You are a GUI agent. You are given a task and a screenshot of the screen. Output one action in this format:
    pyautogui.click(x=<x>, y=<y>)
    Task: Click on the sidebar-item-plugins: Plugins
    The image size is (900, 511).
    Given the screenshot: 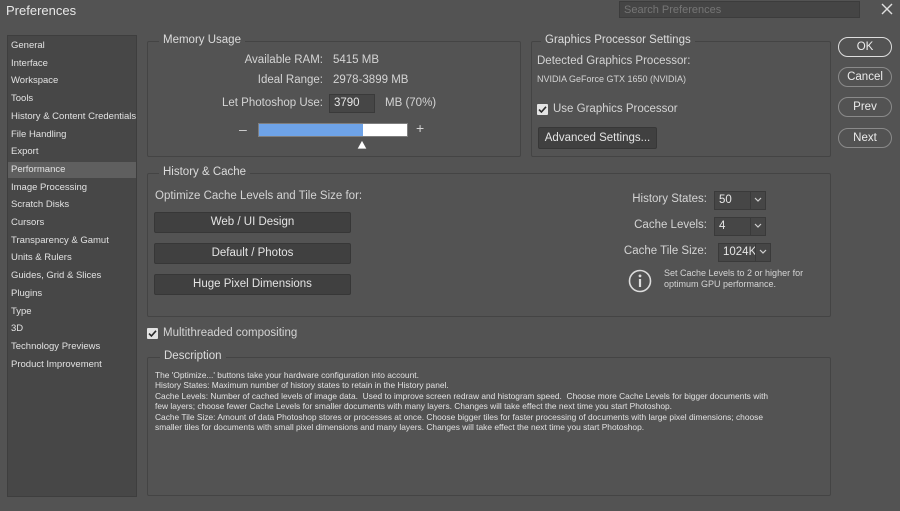 What is the action you would take?
    pyautogui.click(x=72, y=294)
    